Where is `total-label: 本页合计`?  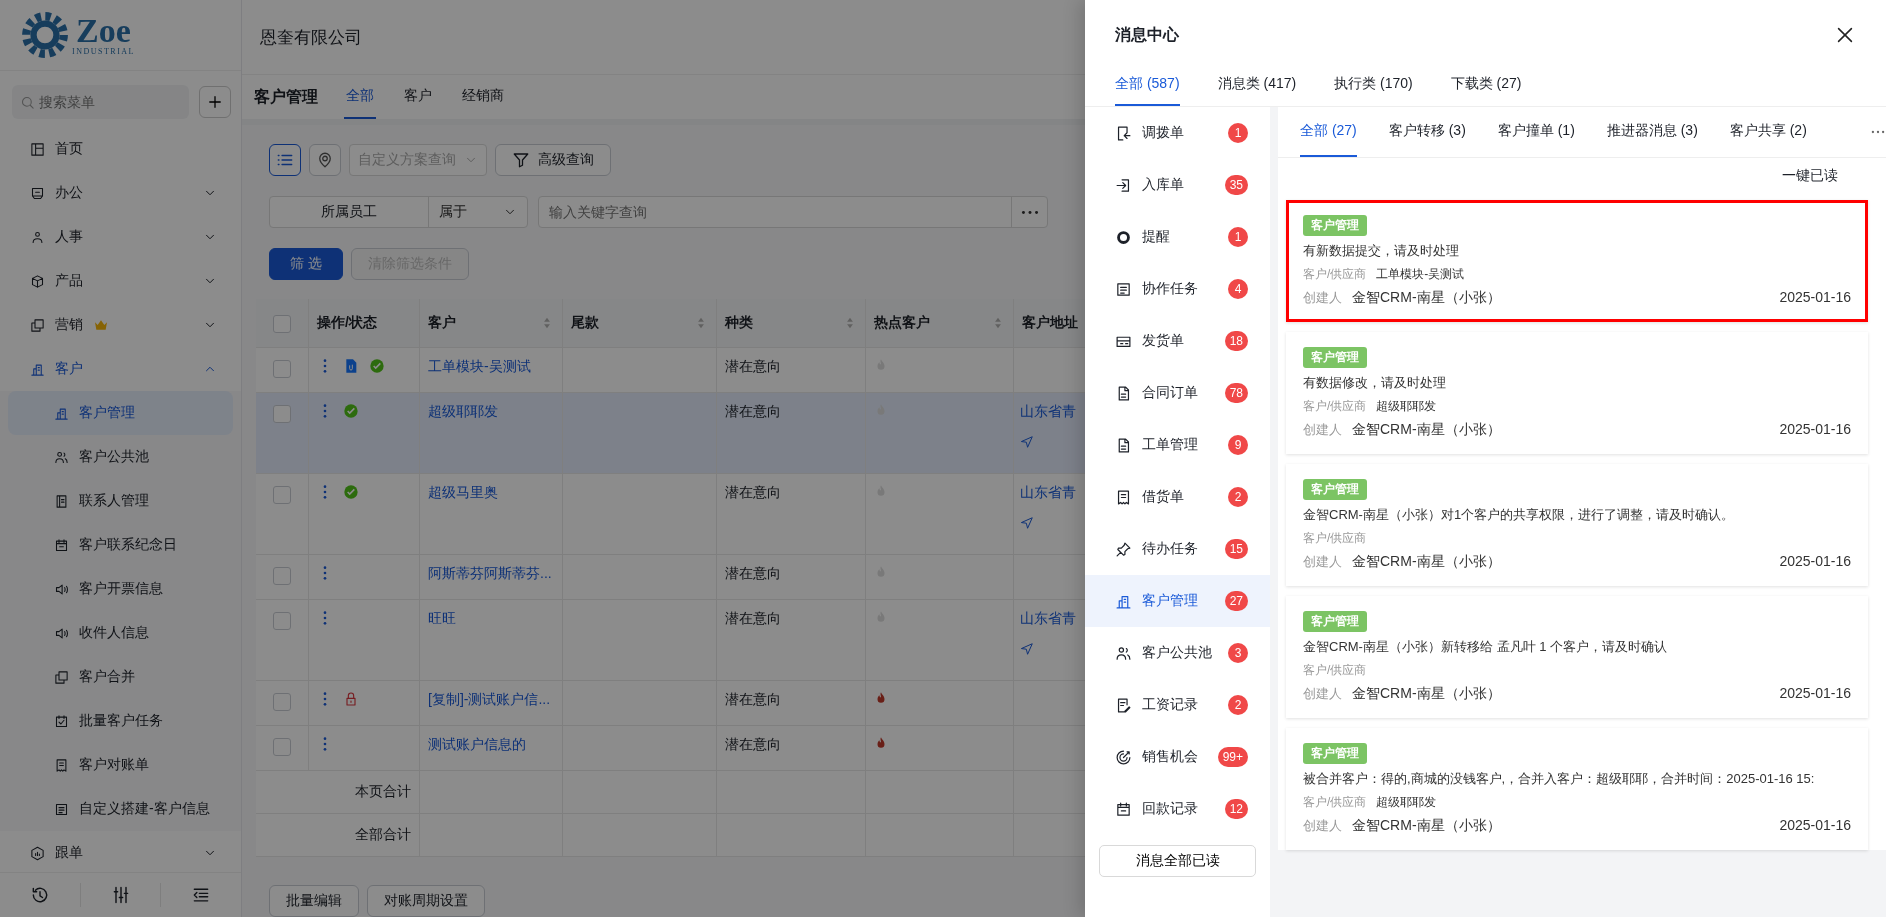
total-label: 本页合计 is located at coordinates (383, 792).